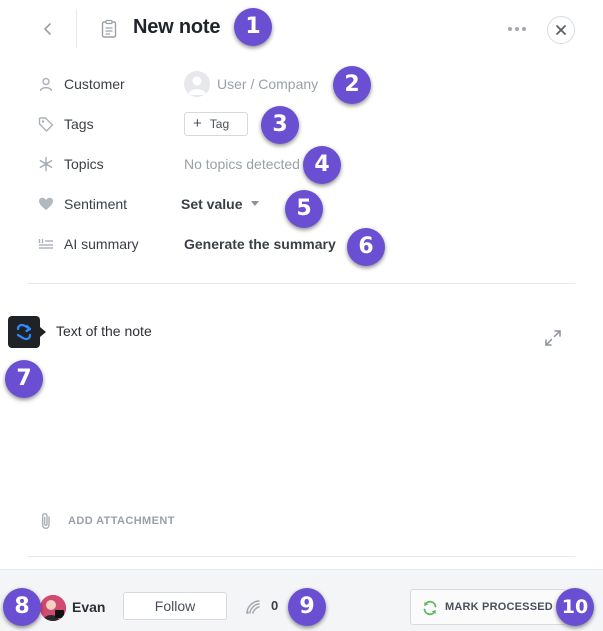  I want to click on ai-summary-label: AI summary, so click(101, 244).